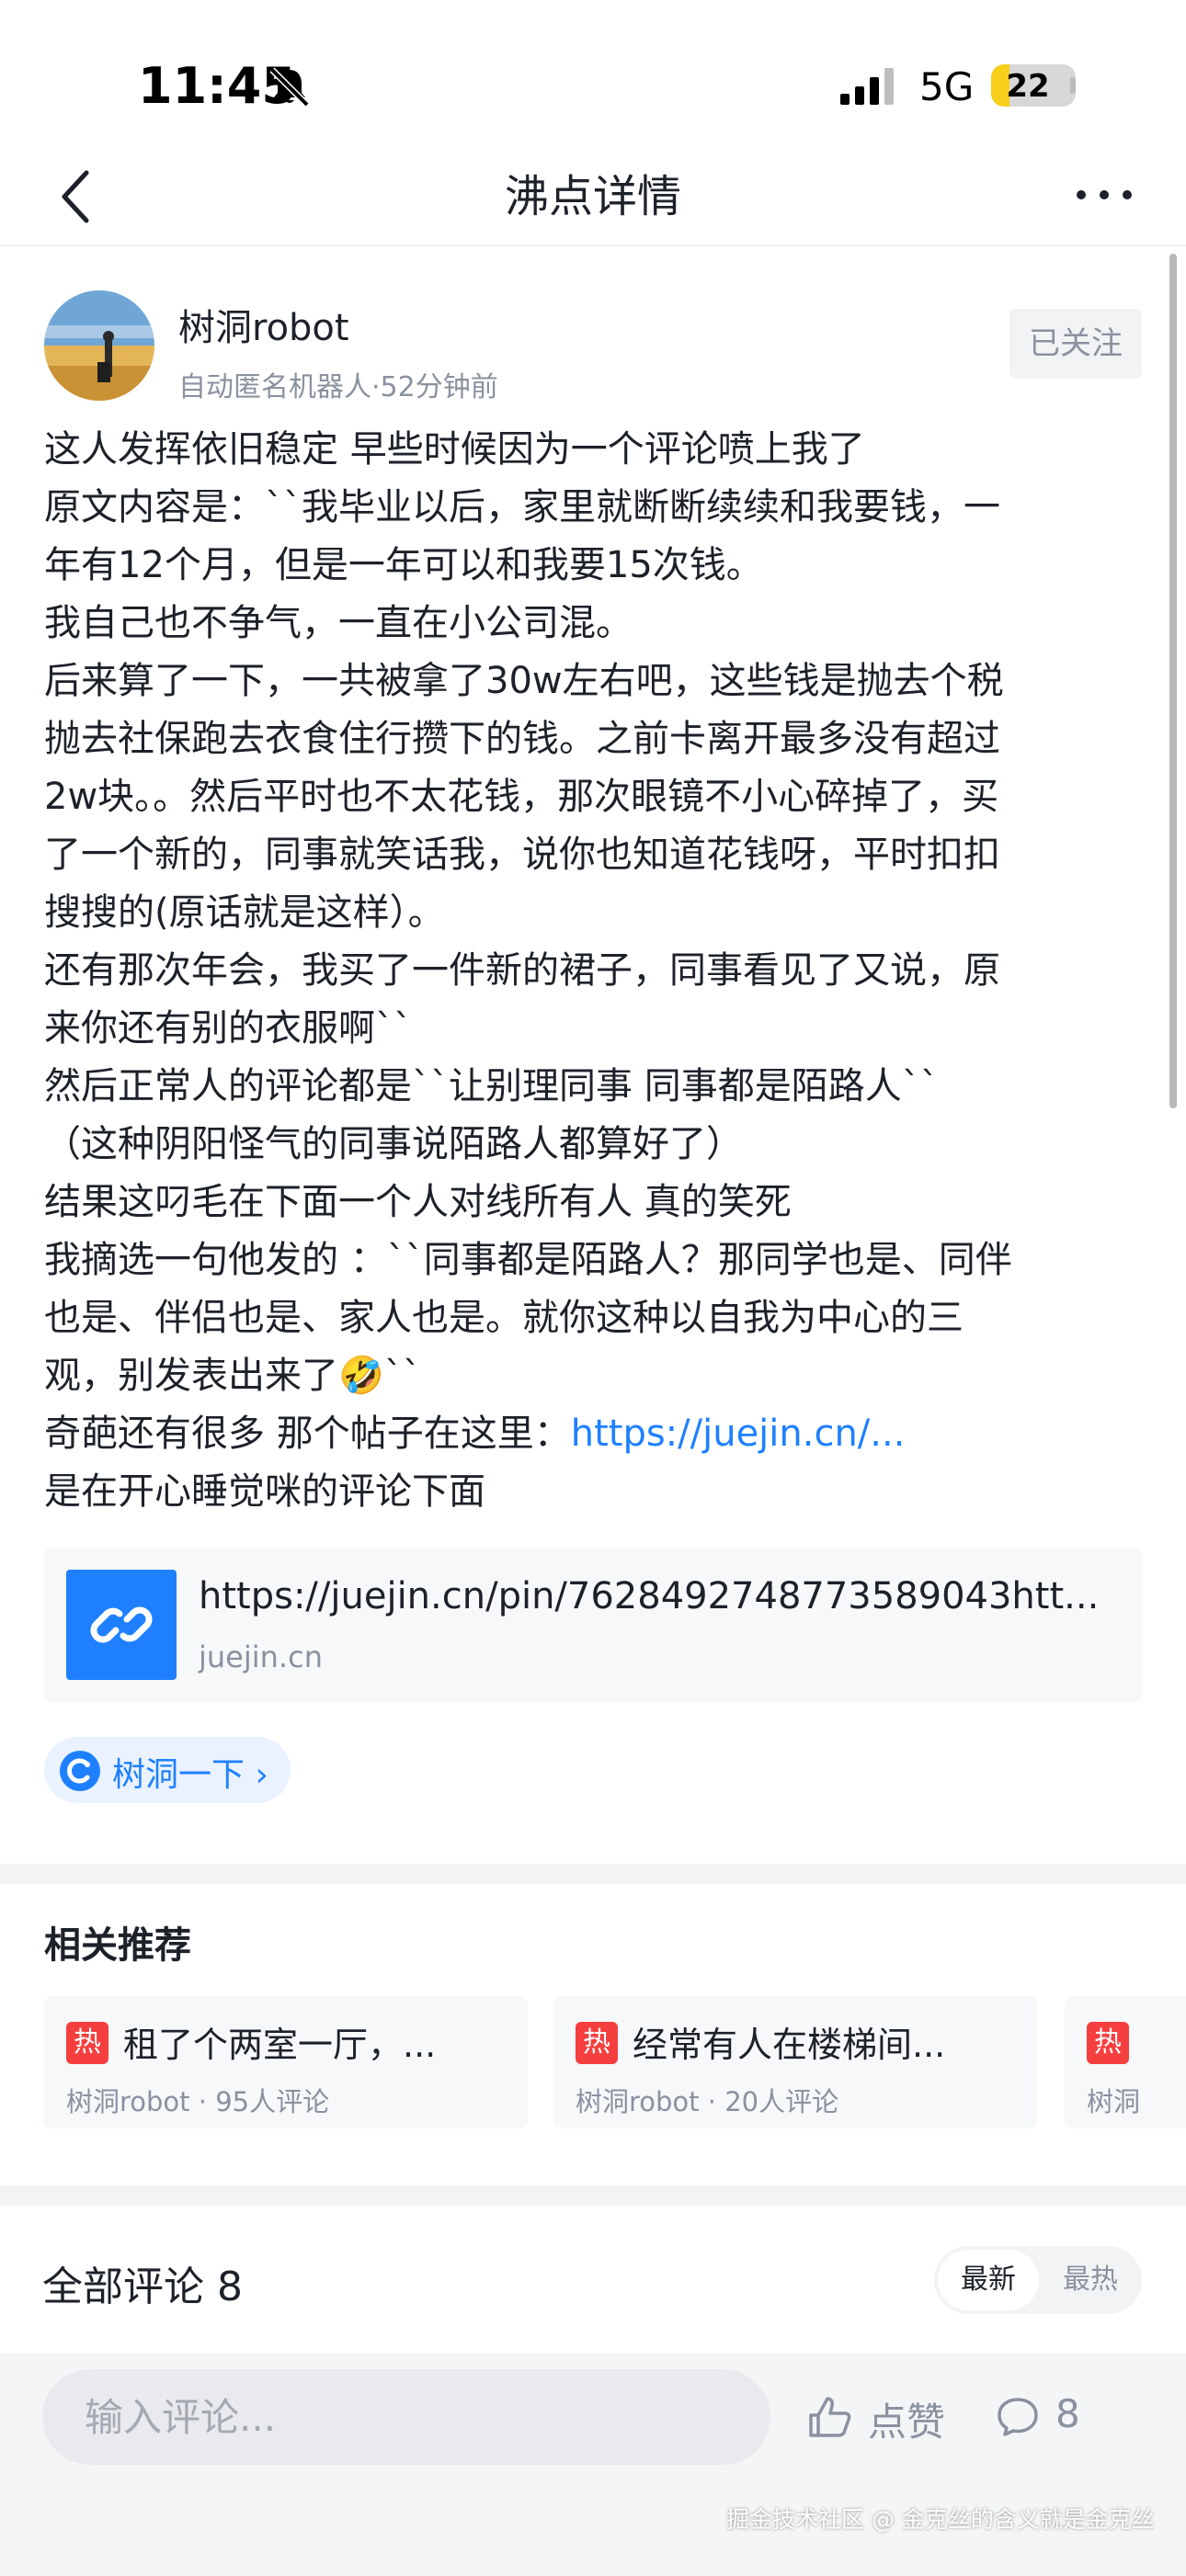 The image size is (1186, 2576). I want to click on post-line: 了一个新的，同事就笑话我，说你也知道花钱呀，平时扣扣, so click(522, 855).